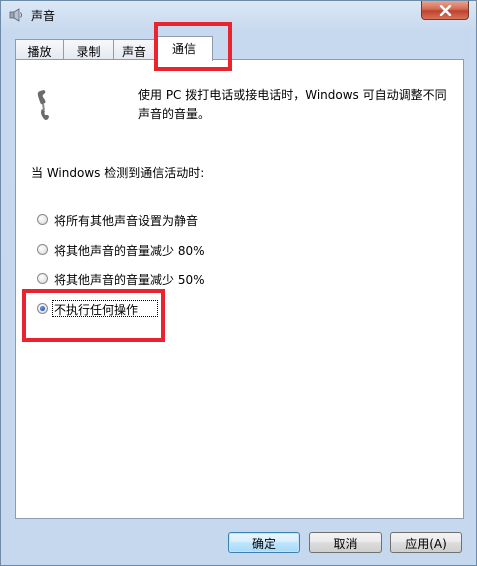  I want to click on ok-button-label: 确定, so click(263, 544).